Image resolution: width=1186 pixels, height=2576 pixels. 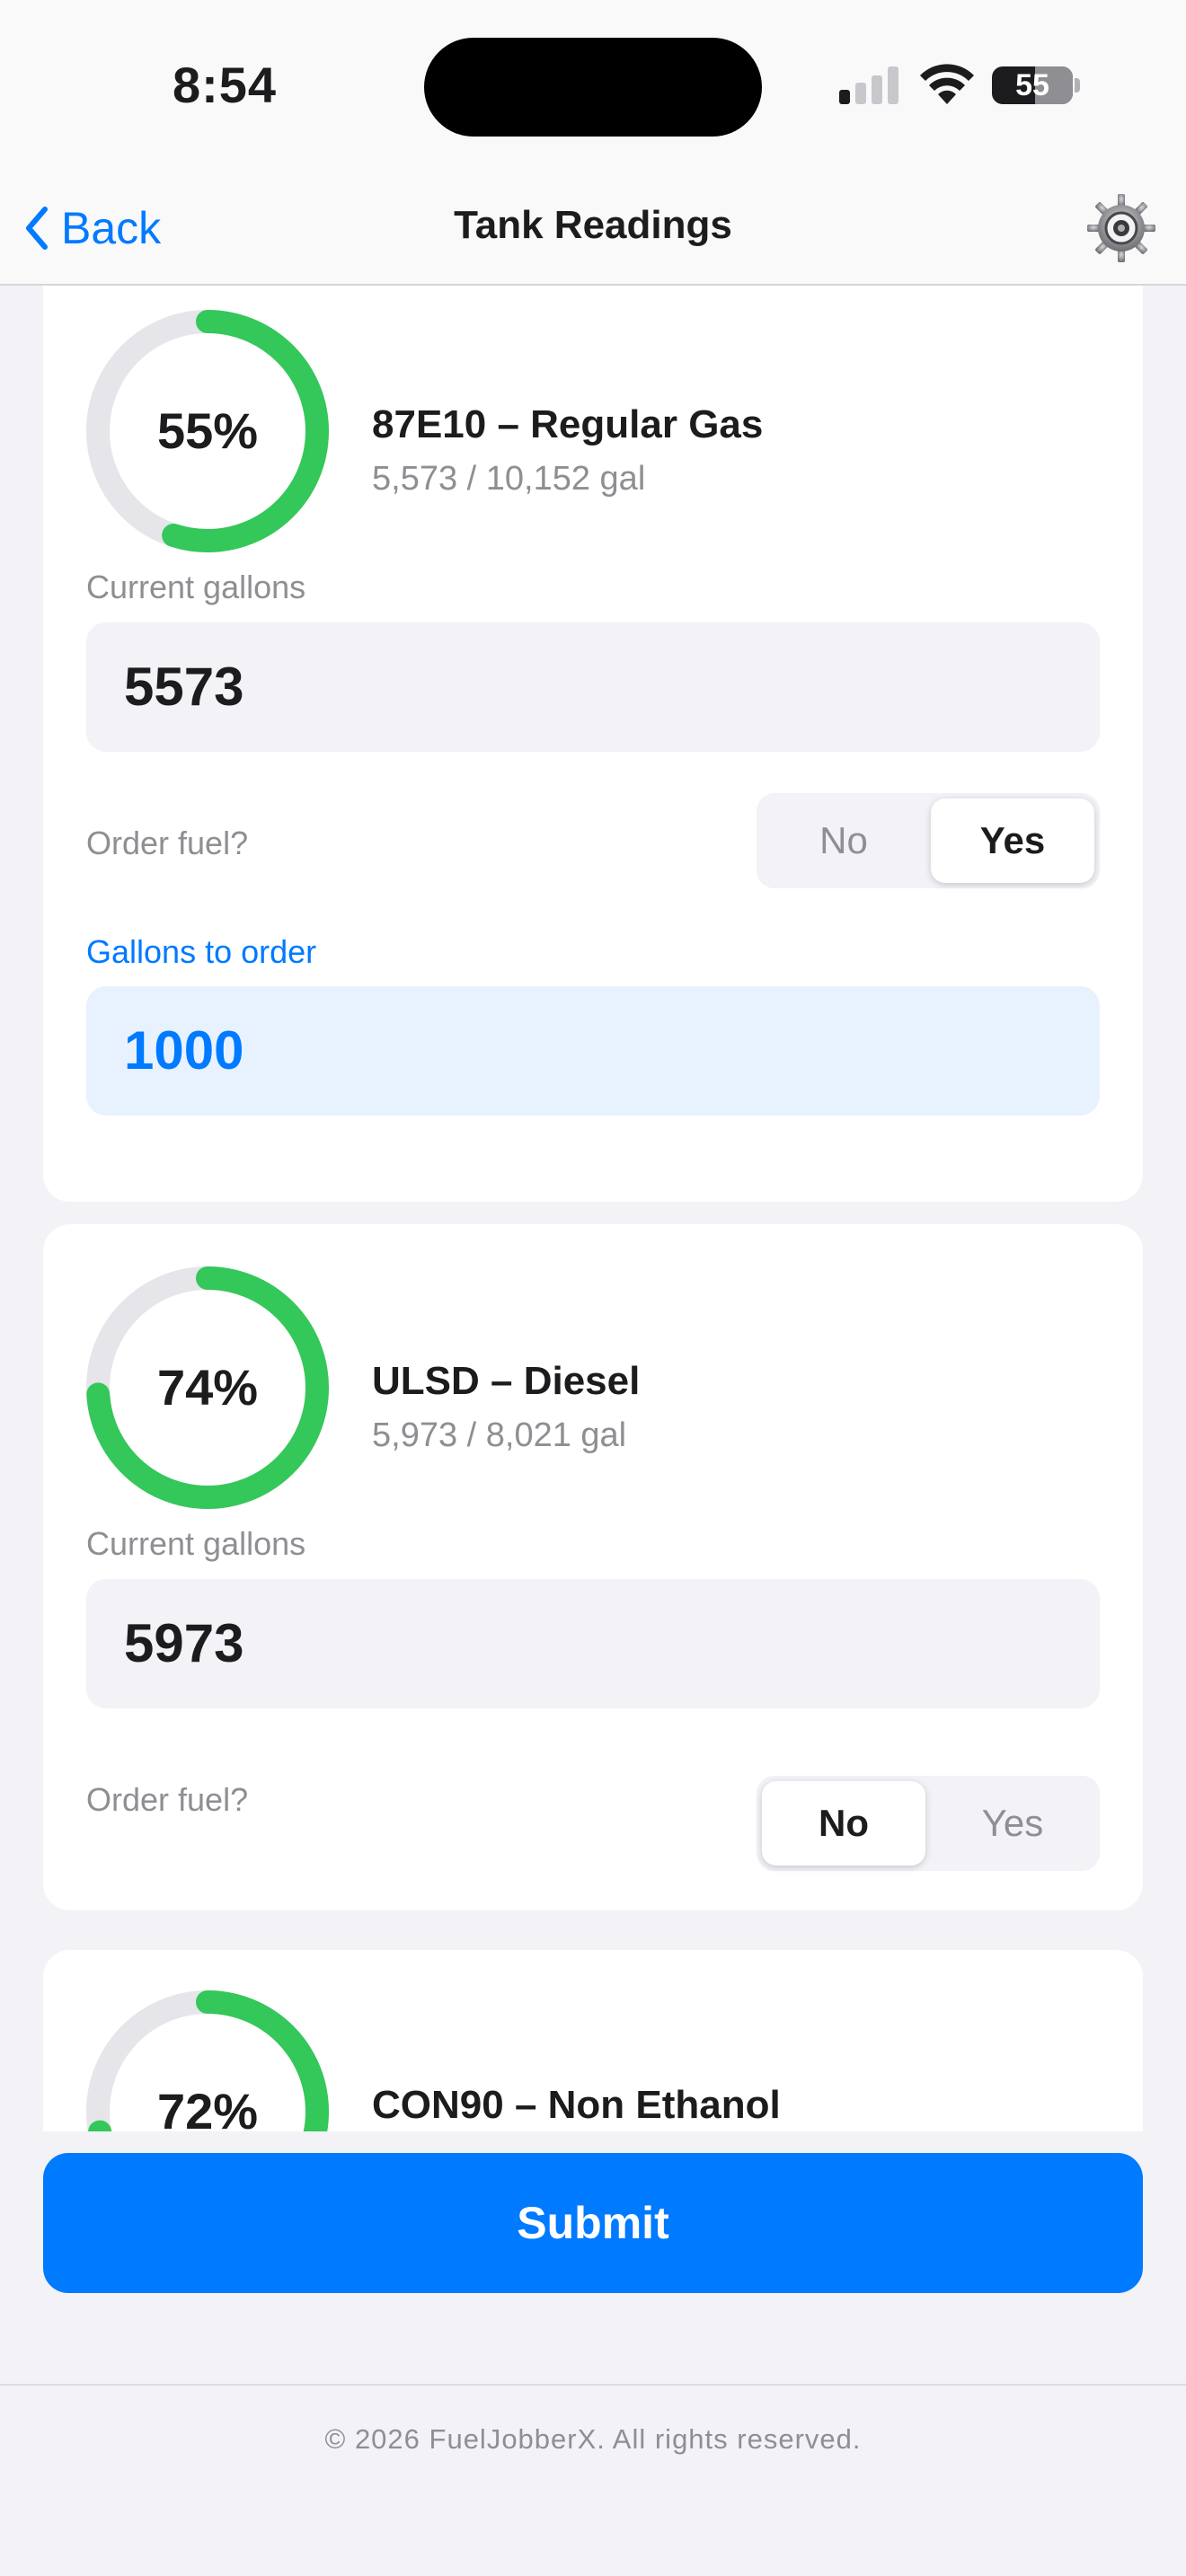 What do you see at coordinates (593, 225) in the screenshot?
I see `page-title: Tank Readings` at bounding box center [593, 225].